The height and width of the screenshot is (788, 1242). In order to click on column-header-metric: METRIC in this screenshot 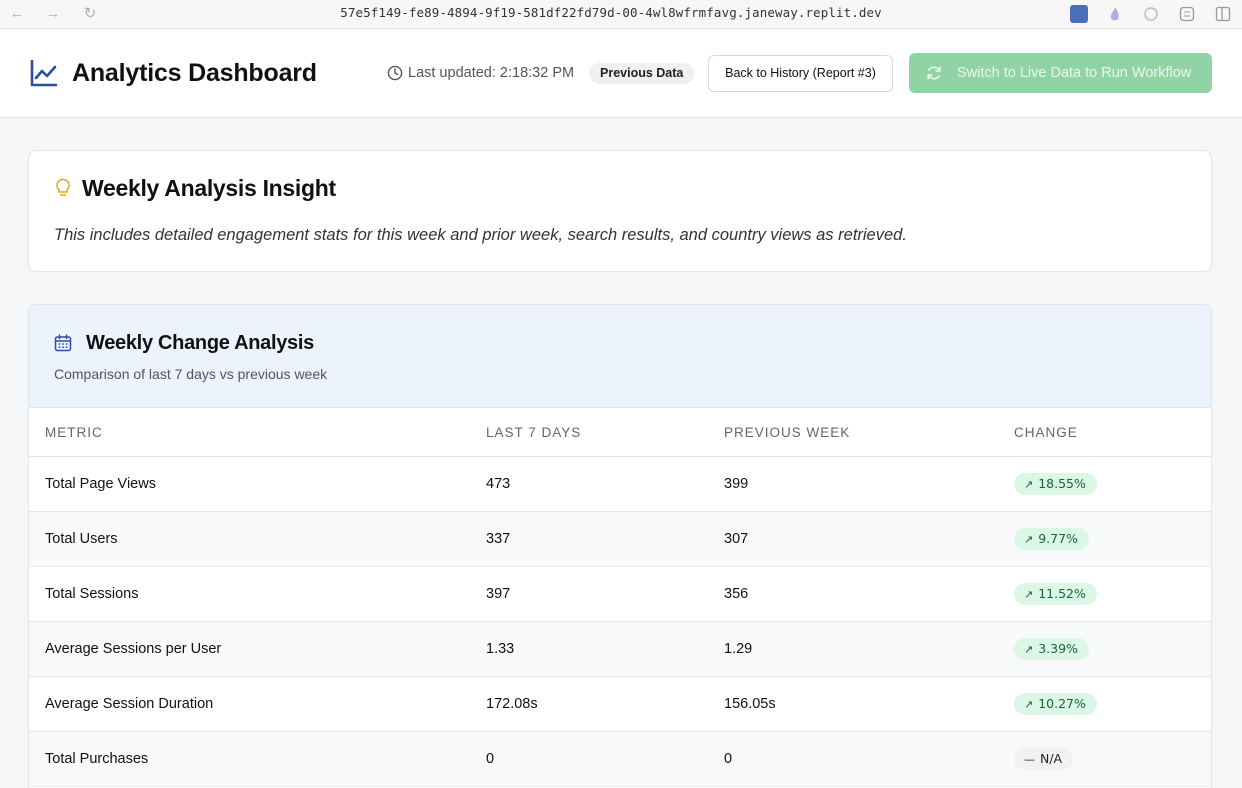, I will do `click(74, 432)`.